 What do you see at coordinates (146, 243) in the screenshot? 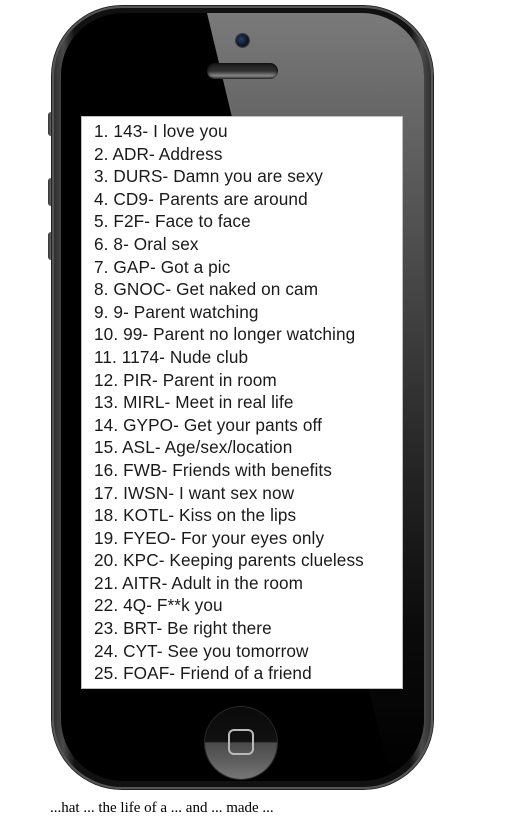
I see `list-item: 6. 8- Oral sex` at bounding box center [146, 243].